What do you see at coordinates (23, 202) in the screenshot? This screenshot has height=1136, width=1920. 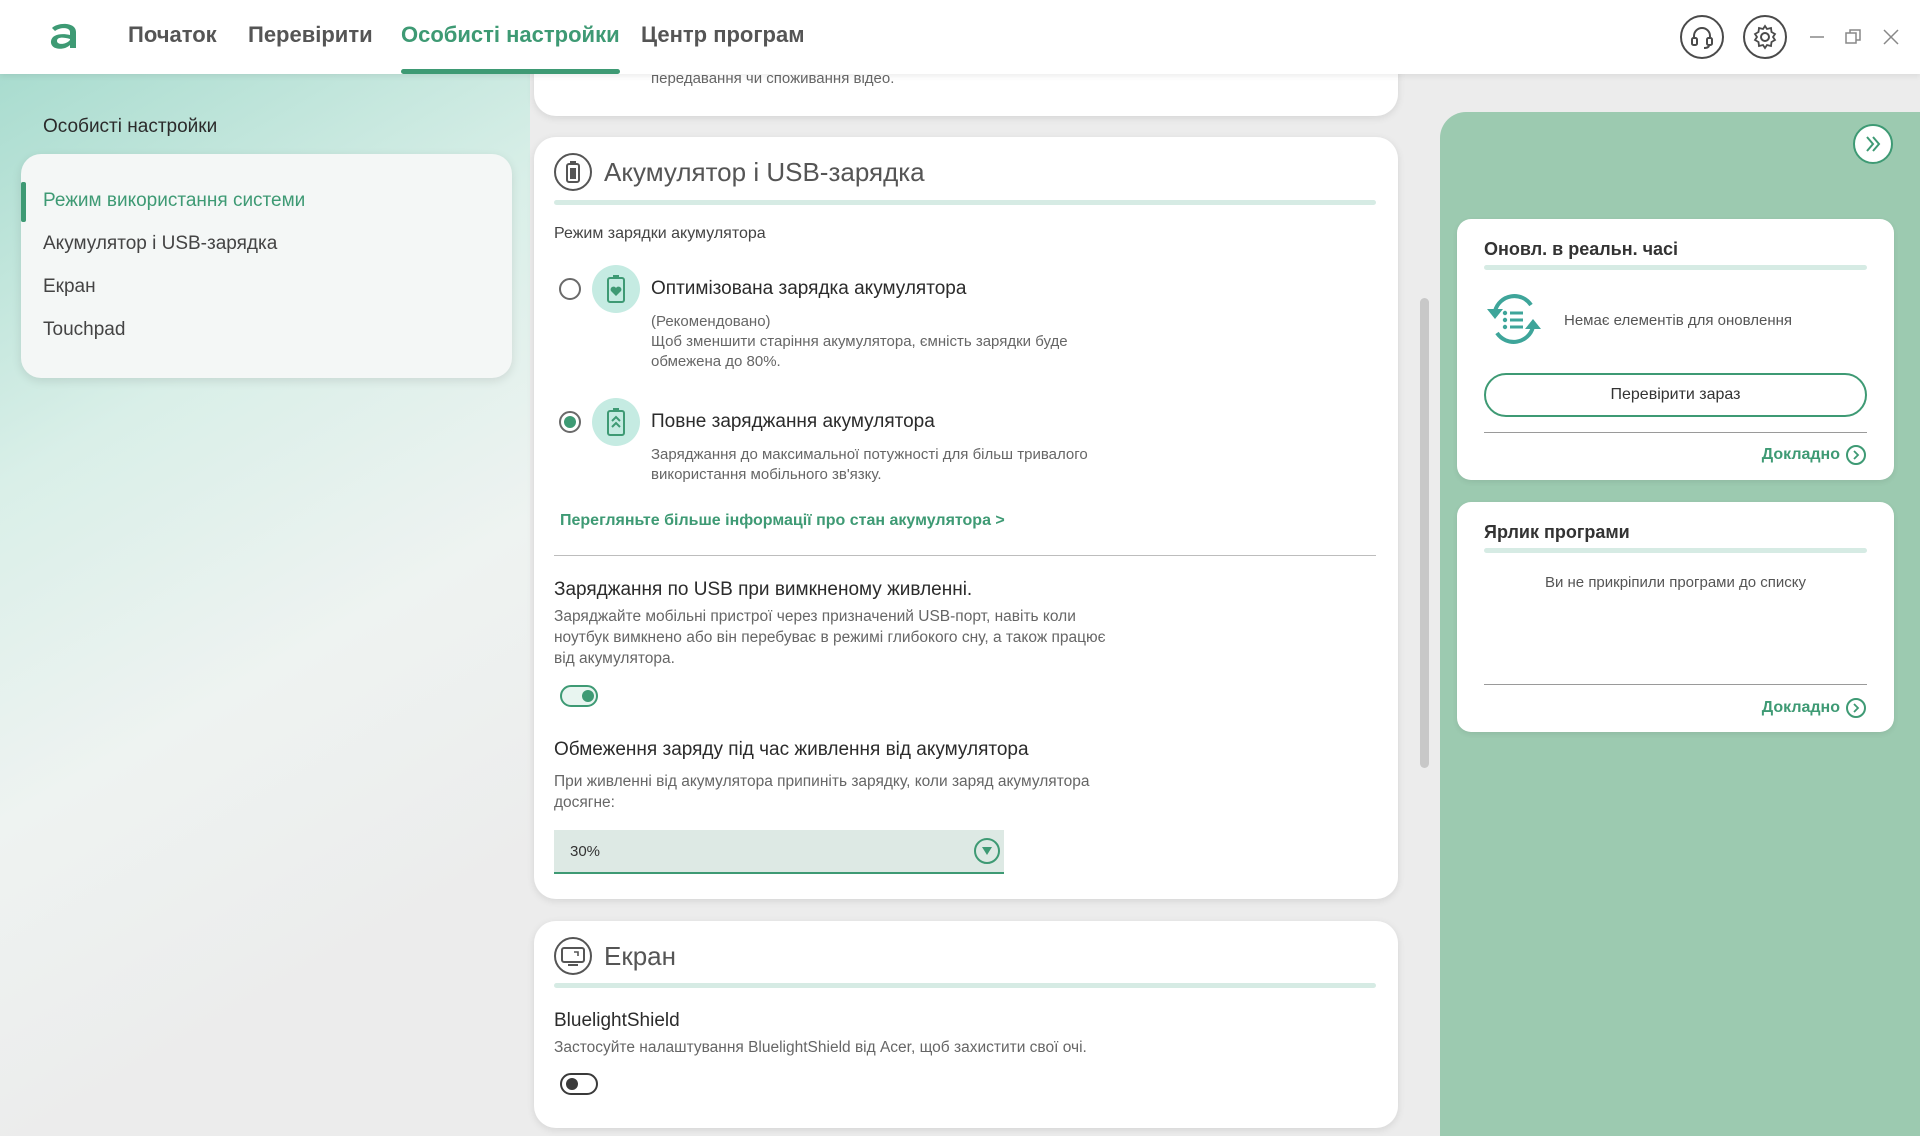 I see `active-item-marker` at bounding box center [23, 202].